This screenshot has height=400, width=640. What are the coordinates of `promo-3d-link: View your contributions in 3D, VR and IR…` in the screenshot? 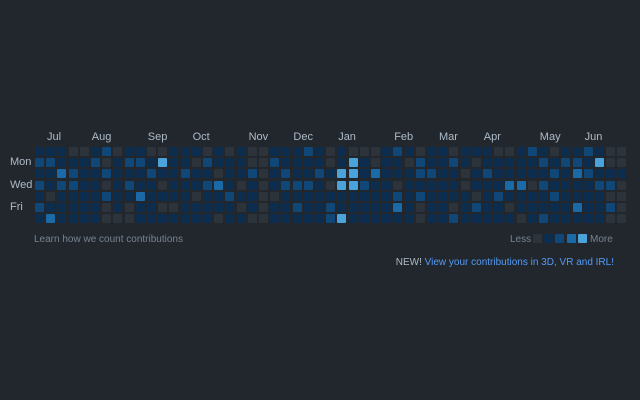 It's located at (519, 262).